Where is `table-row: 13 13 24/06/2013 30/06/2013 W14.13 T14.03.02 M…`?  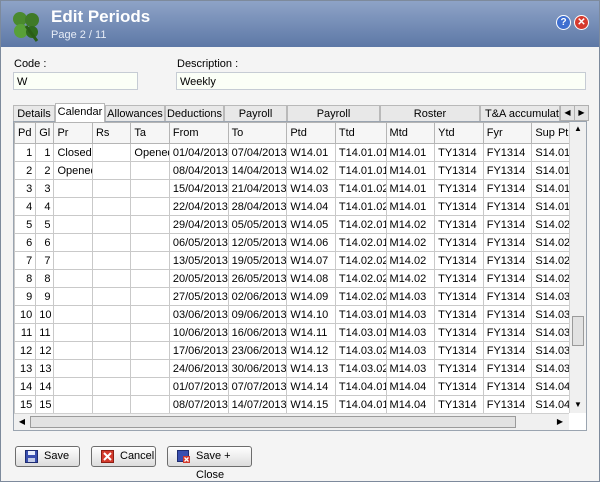 table-row: 13 13 24/06/2013 30/06/2013 W14.13 T14.03.02 M… is located at coordinates (291, 368).